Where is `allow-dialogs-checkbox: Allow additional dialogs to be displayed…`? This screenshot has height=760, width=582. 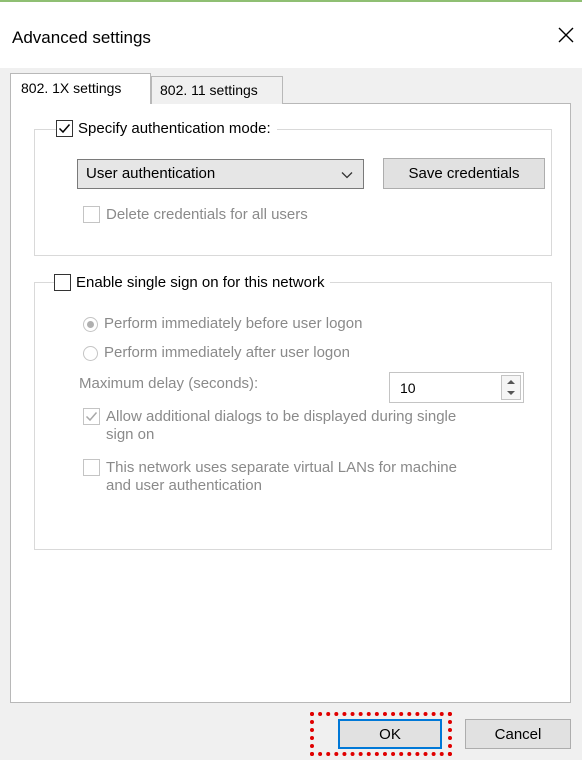
allow-dialogs-checkbox: Allow additional dialogs to be displayed… is located at coordinates (269, 426).